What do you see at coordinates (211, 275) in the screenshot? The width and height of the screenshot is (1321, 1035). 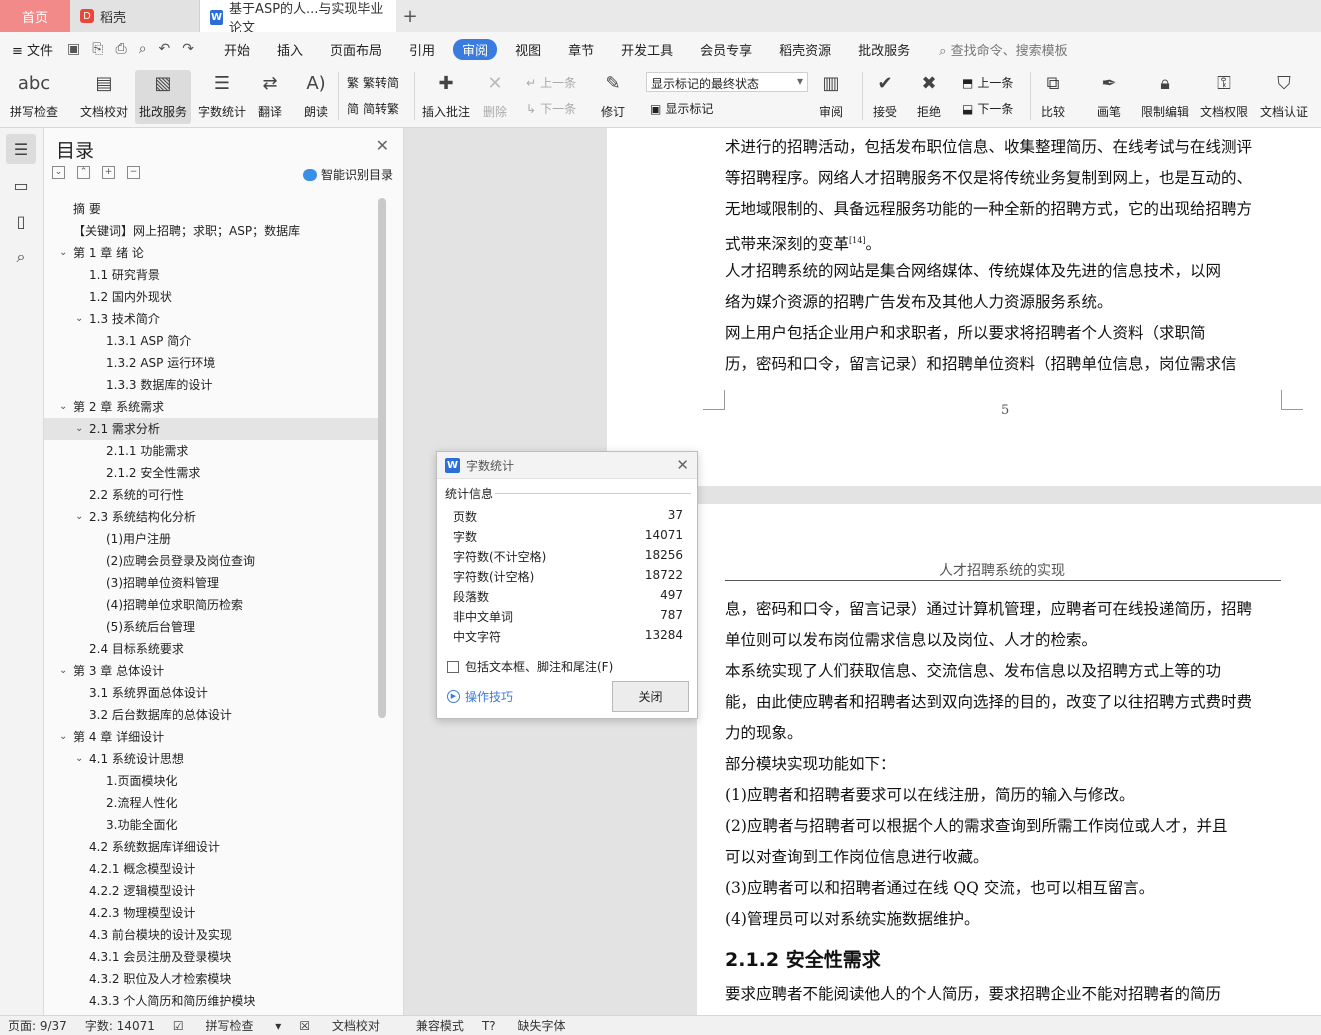 I see `toc-item: 1.1 研究背景` at bounding box center [211, 275].